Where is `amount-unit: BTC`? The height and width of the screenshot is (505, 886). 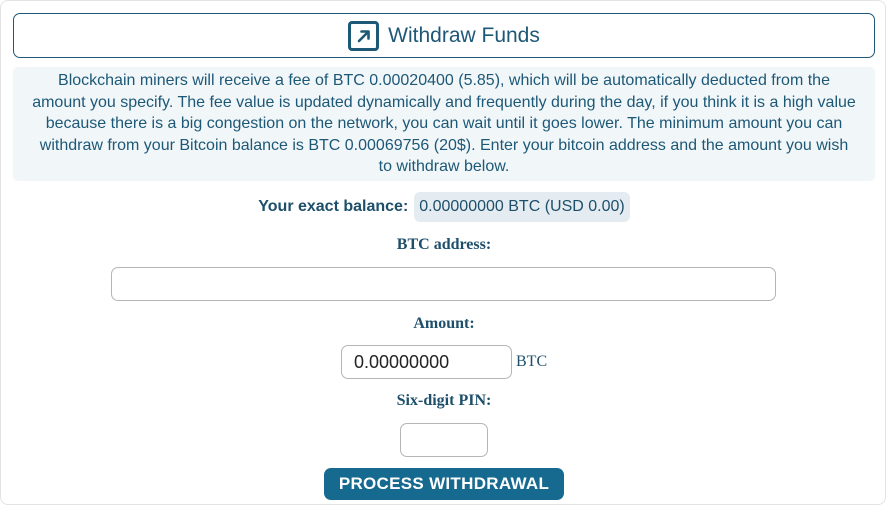
amount-unit: BTC is located at coordinates (532, 361).